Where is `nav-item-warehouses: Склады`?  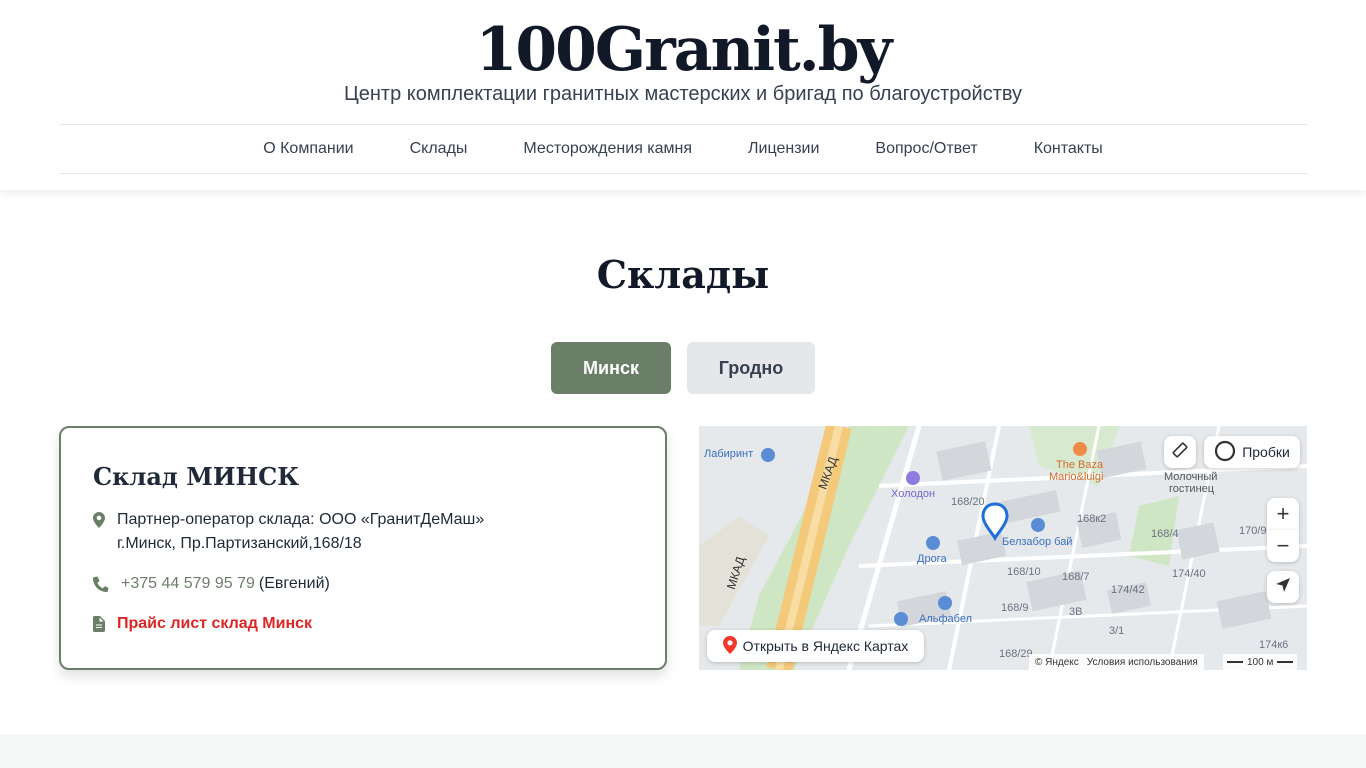
nav-item-warehouses: Склады is located at coordinates (439, 149).